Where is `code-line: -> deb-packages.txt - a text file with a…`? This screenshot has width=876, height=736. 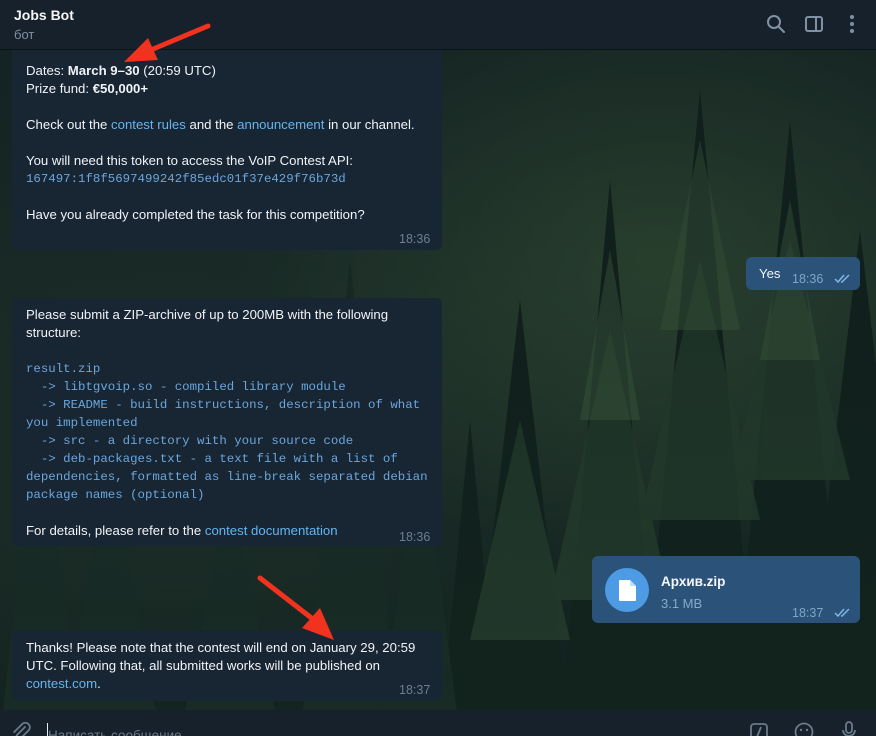
code-line: -> deb-packages.txt - a text file with a… is located at coordinates (212, 459).